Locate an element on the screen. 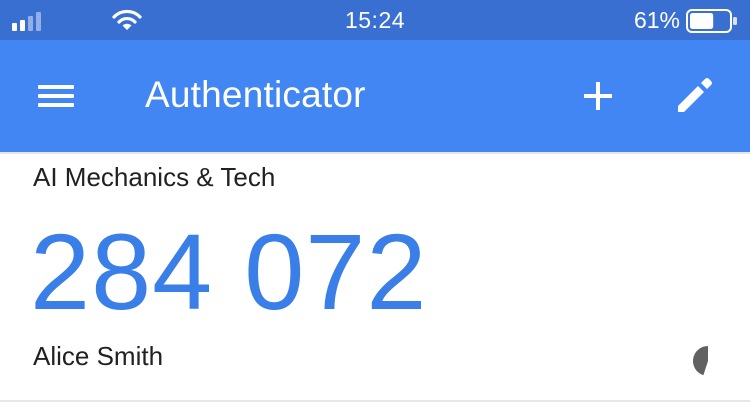 The width and height of the screenshot is (750, 408). pencil-icon is located at coordinates (694, 96).